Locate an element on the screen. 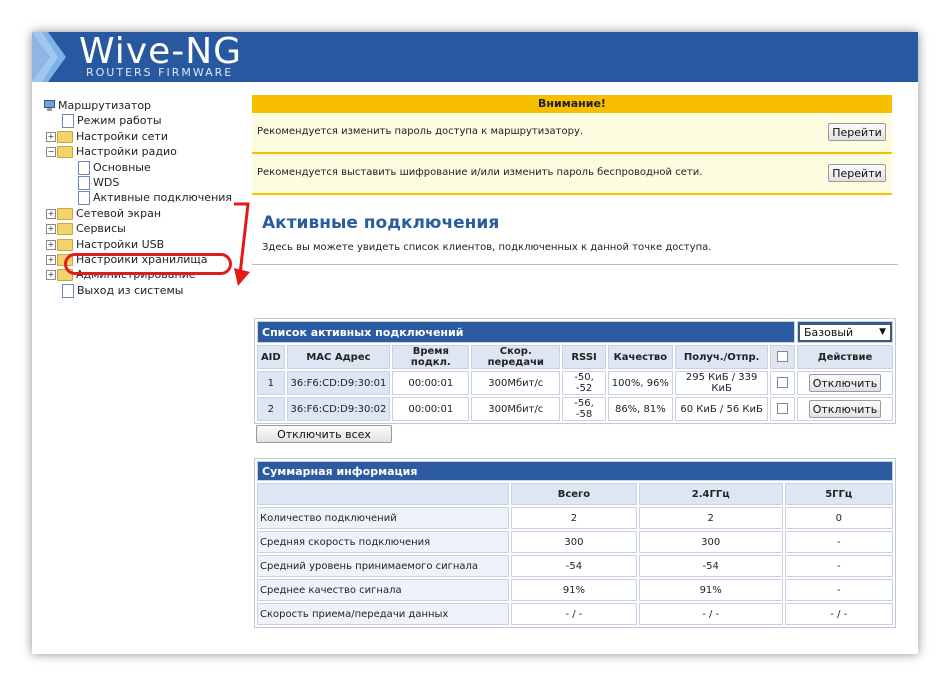 The height and width of the screenshot is (686, 950). cell-quality: 86%, 81% is located at coordinates (640, 409).